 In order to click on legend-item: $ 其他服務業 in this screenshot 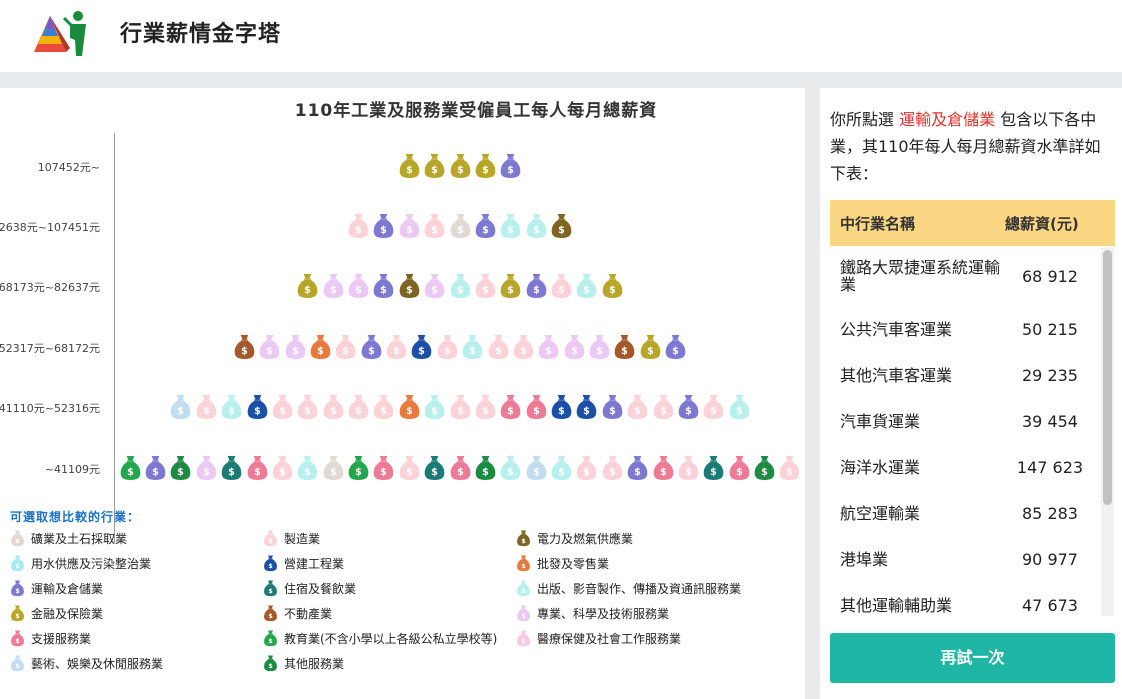, I will do `click(303, 663)`.